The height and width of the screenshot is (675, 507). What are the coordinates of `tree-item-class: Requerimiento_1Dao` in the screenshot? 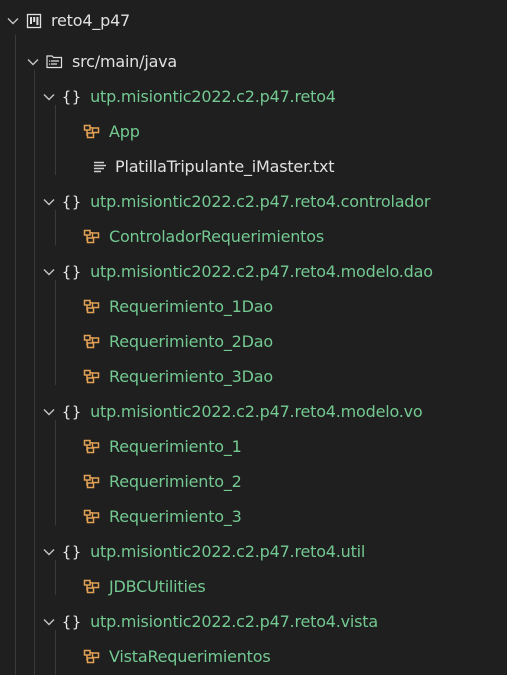 It's located at (253, 306).